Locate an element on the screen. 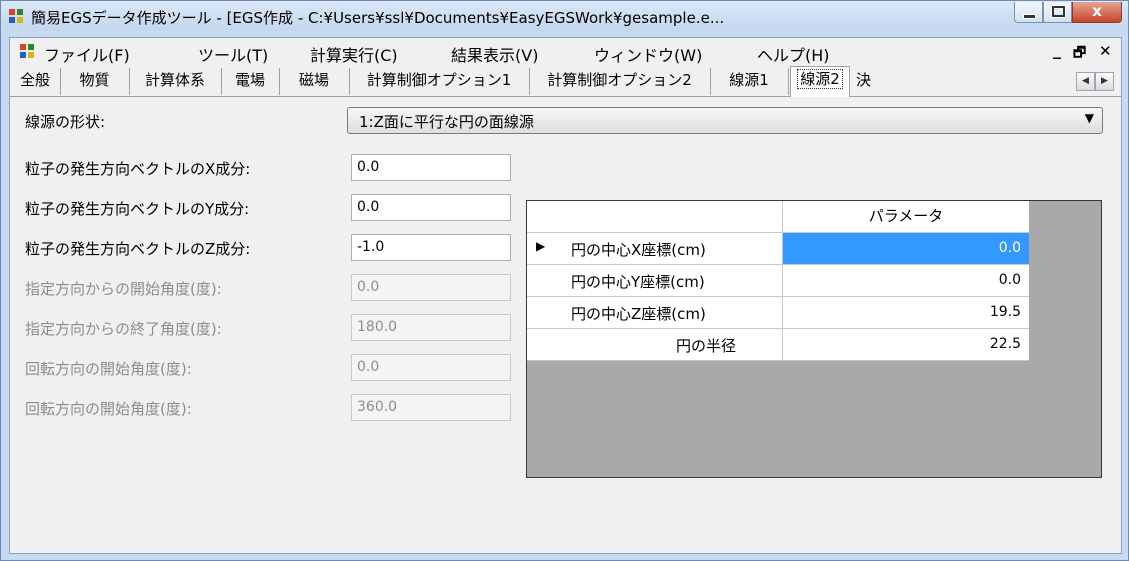 This screenshot has width=1129, height=561. field-label-end-angle: 指定方向からの終了角度(度): is located at coordinates (123, 329).